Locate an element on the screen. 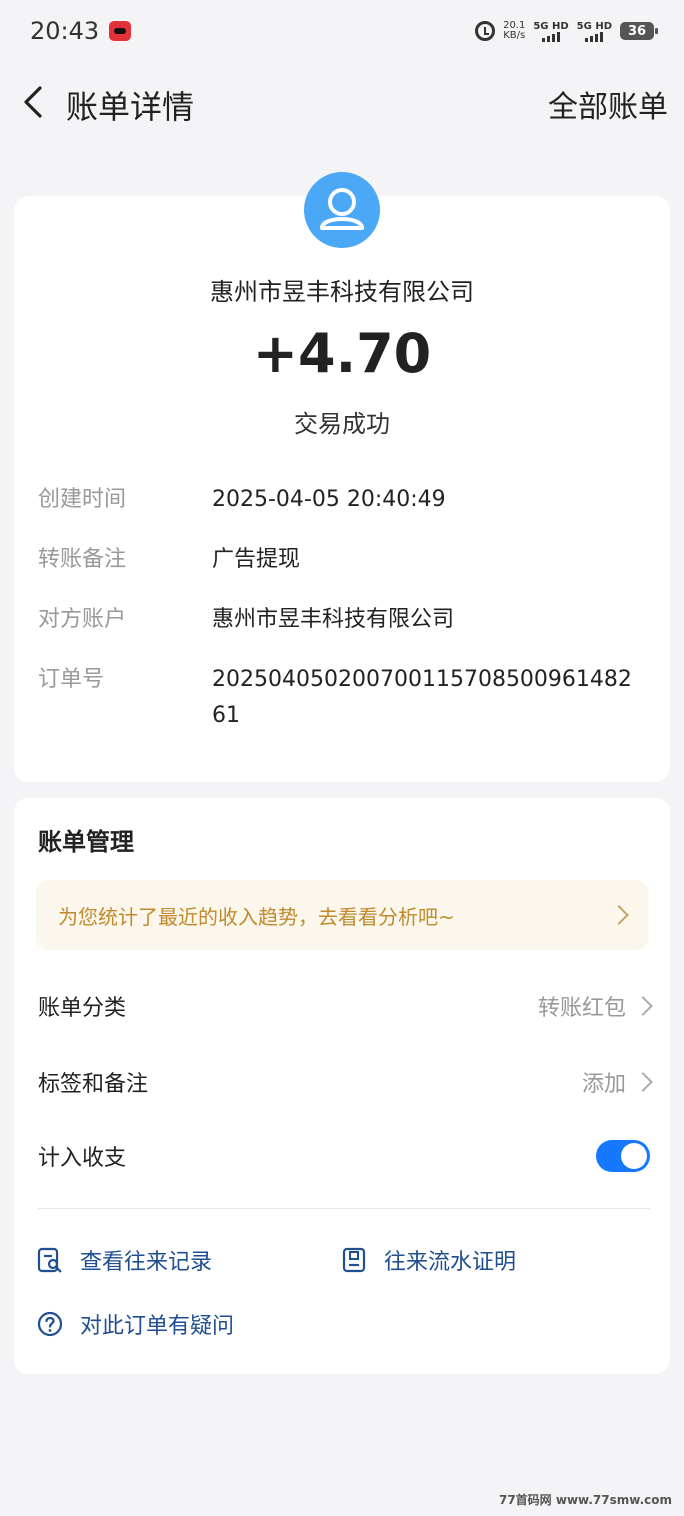 The image size is (684, 1516). network-speed: 20.1 KB/s is located at coordinates (514, 31).